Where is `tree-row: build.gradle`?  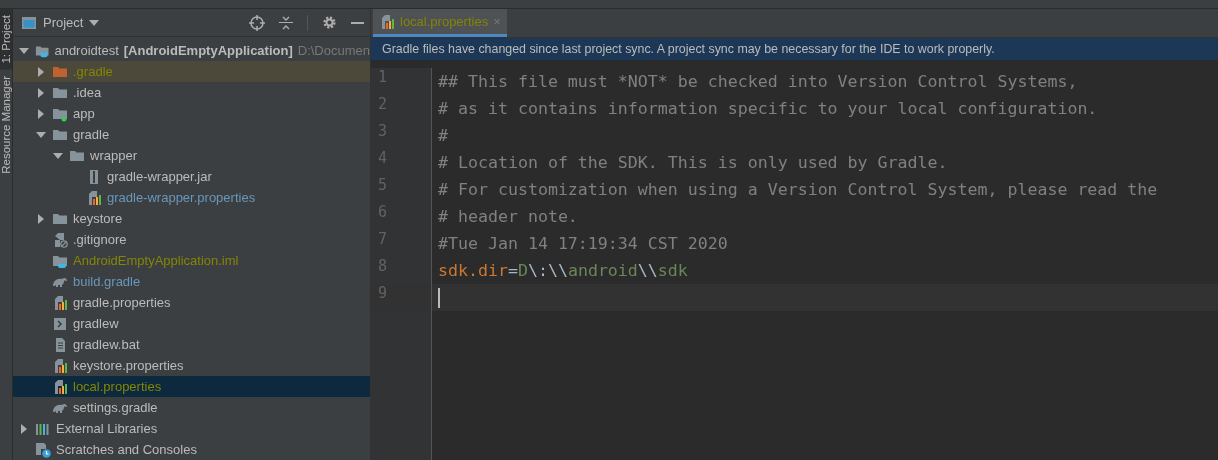
tree-row: build.gradle is located at coordinates (191, 281).